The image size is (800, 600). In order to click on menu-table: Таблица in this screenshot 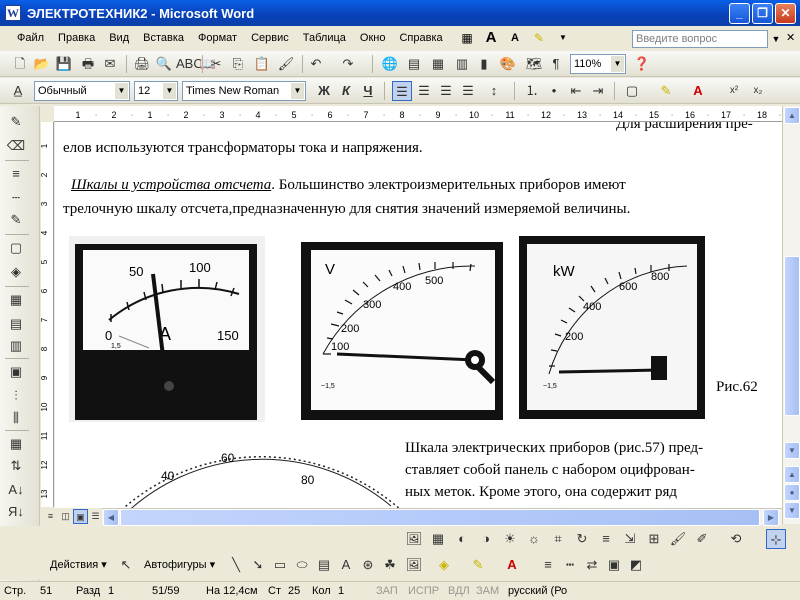, I will do `click(324, 38)`.